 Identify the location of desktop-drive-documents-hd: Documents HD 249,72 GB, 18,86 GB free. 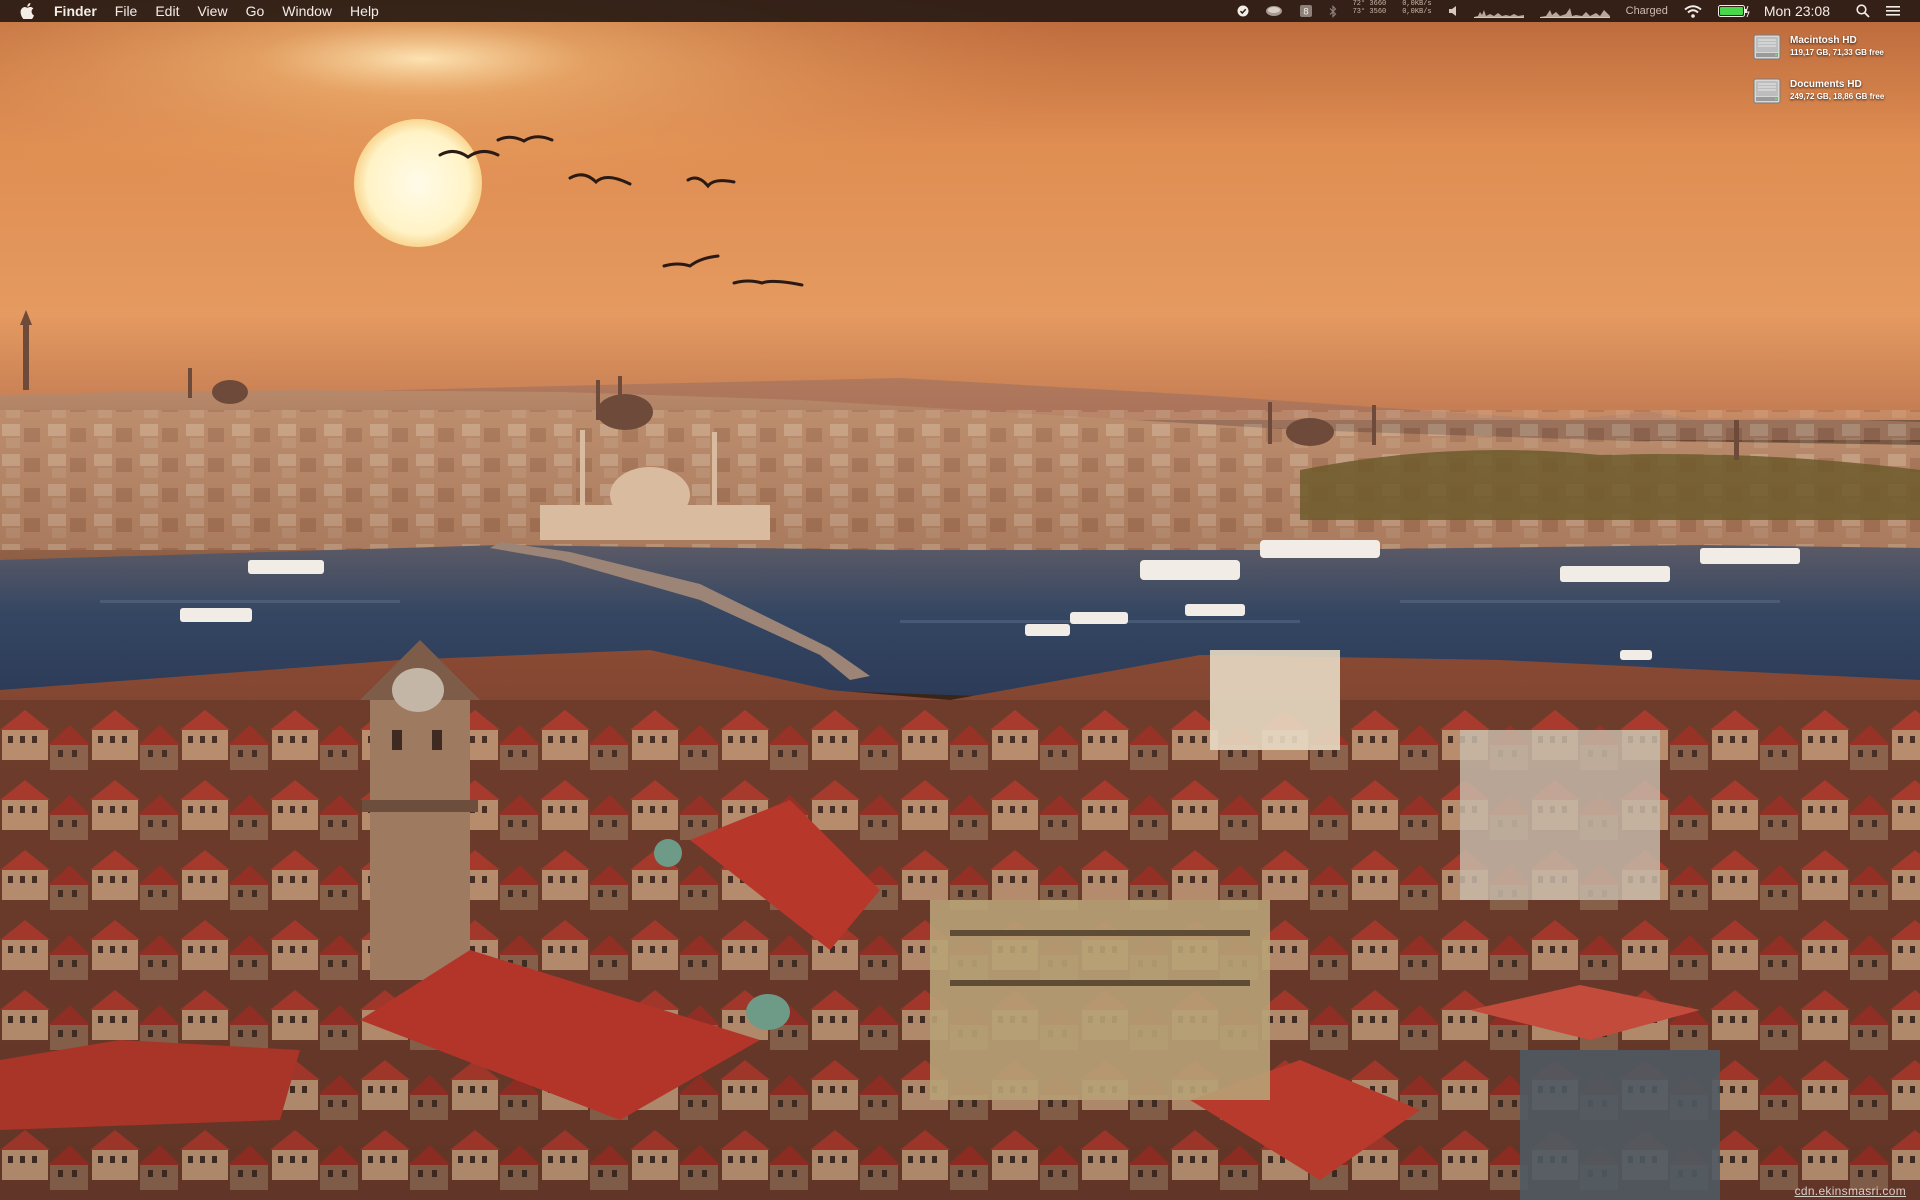
(1832, 96).